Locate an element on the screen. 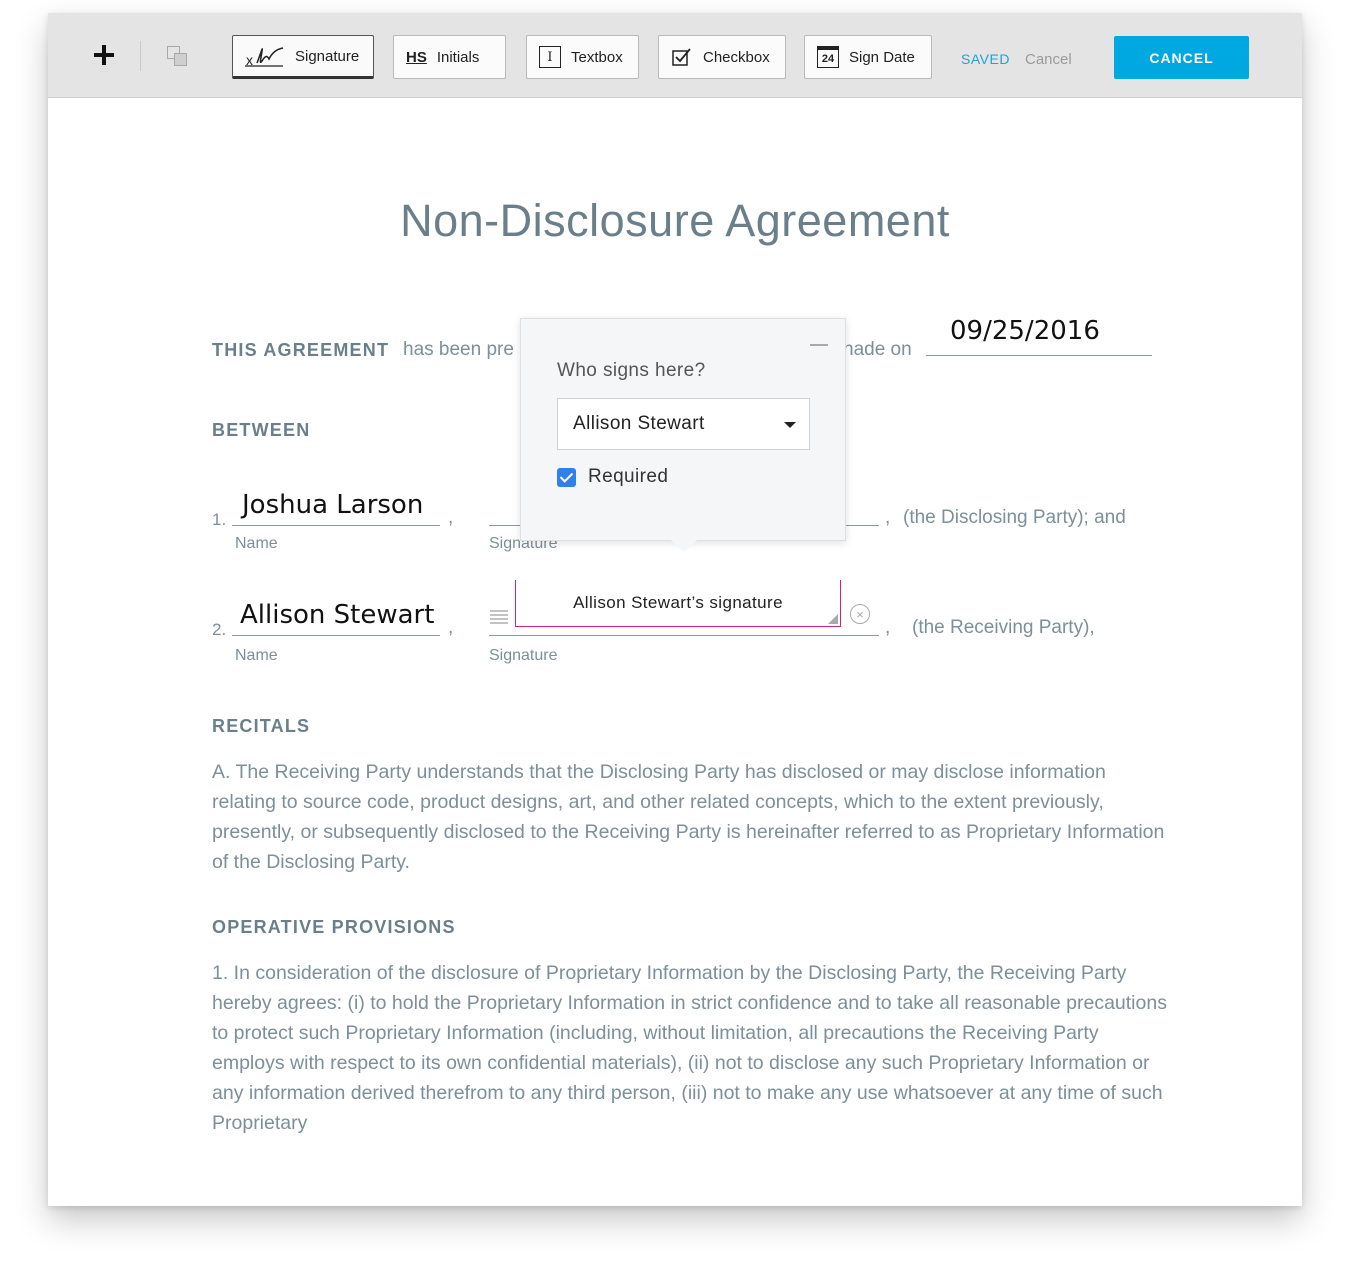 This screenshot has height=1268, width=1351. initials-icon: HS is located at coordinates (416, 57).